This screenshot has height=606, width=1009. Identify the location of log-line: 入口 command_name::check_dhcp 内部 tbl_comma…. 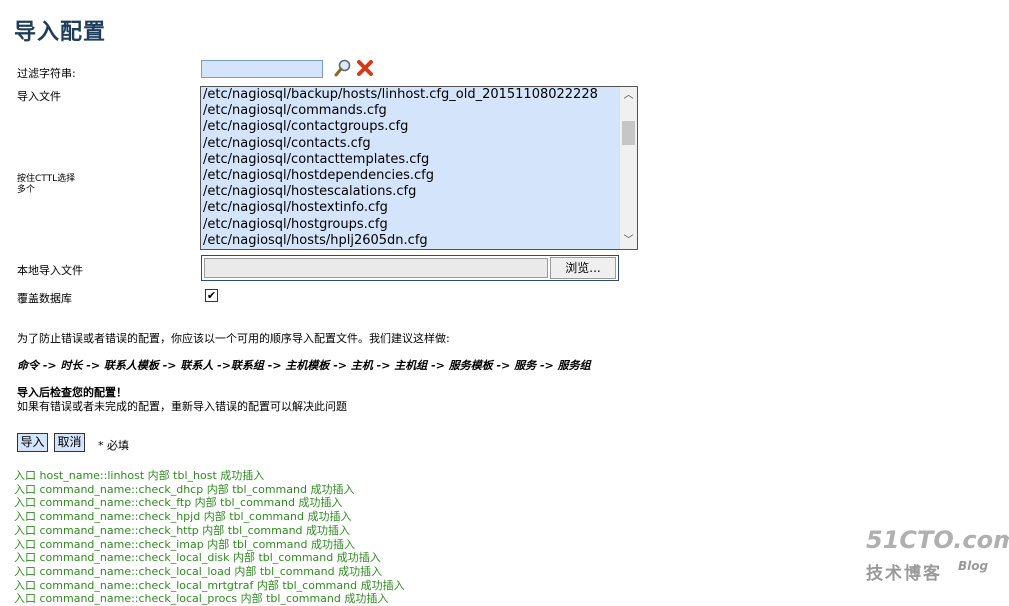
(184, 489).